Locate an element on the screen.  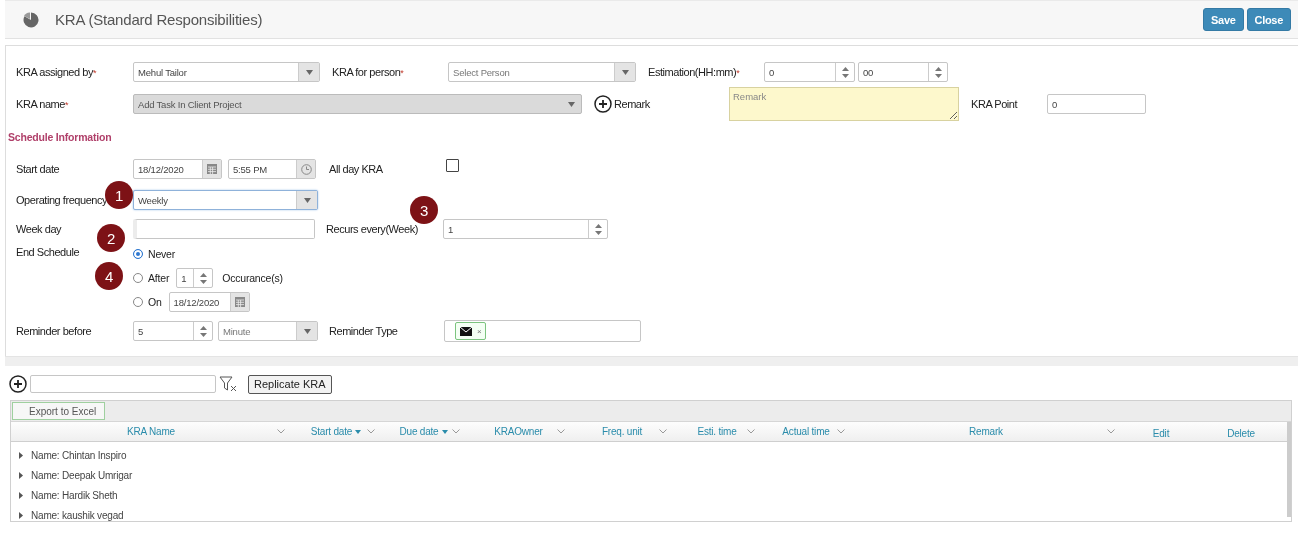
group-row-label: Name: kaushik vegad is located at coordinates (77, 515).